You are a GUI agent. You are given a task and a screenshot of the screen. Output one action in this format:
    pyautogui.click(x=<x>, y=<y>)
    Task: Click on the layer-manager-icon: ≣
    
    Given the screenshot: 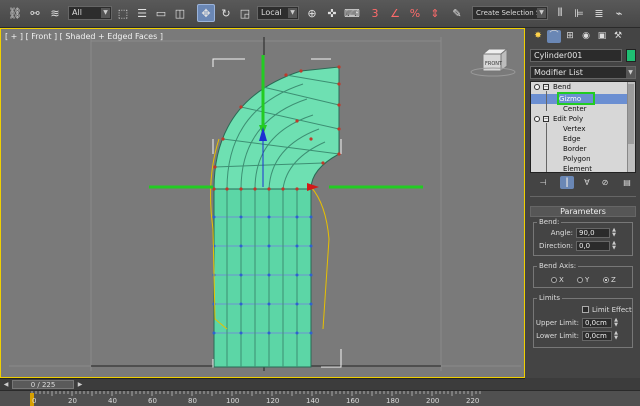 What is the action you would take?
    pyautogui.click(x=599, y=13)
    